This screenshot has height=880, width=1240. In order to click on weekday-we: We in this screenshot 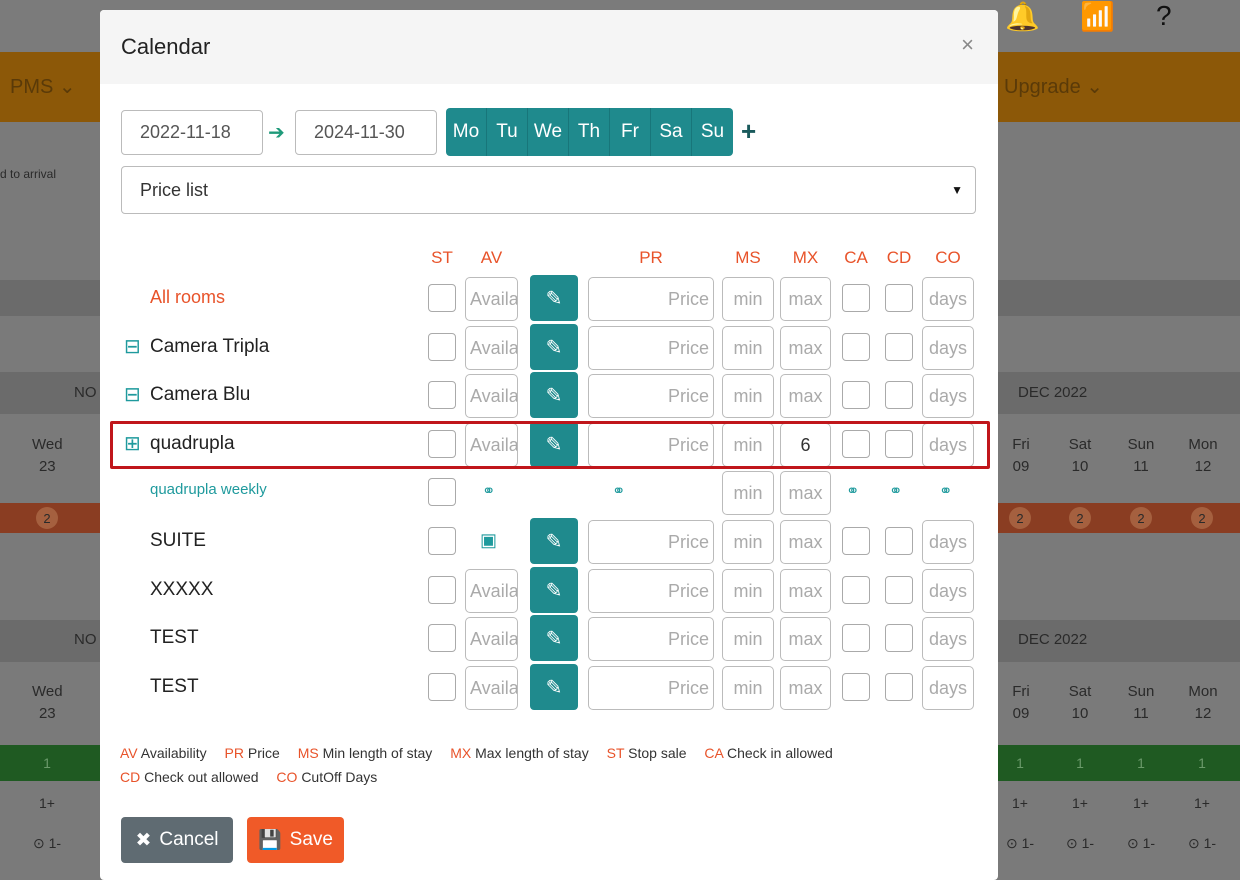, I will do `click(548, 132)`.